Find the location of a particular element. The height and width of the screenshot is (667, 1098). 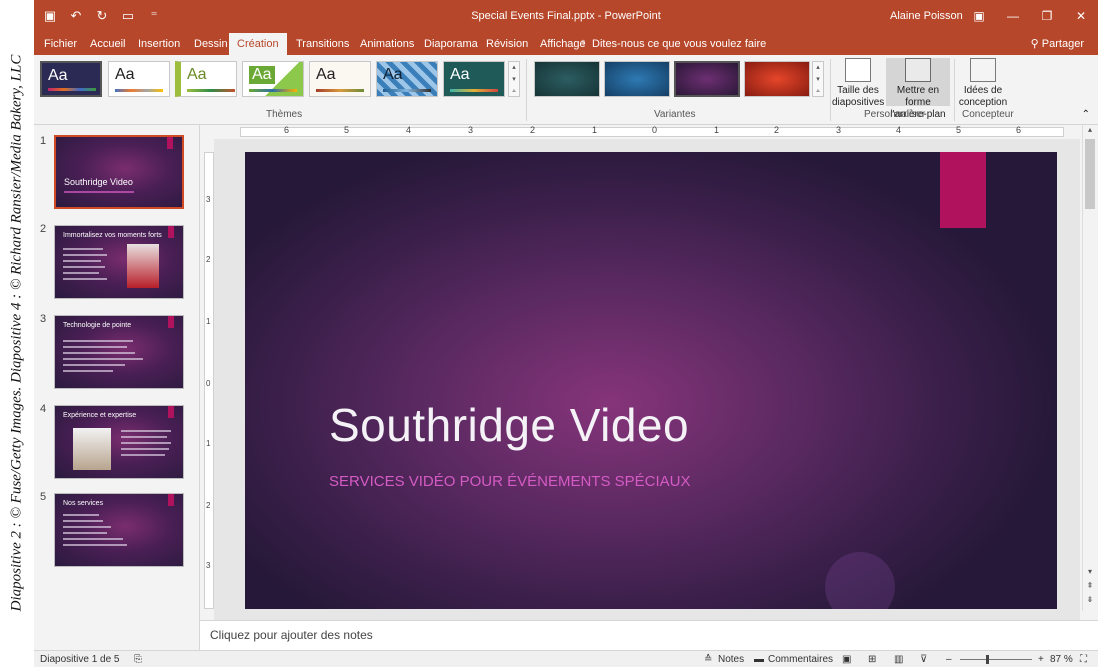

slide-number: 1 is located at coordinates (43, 141).